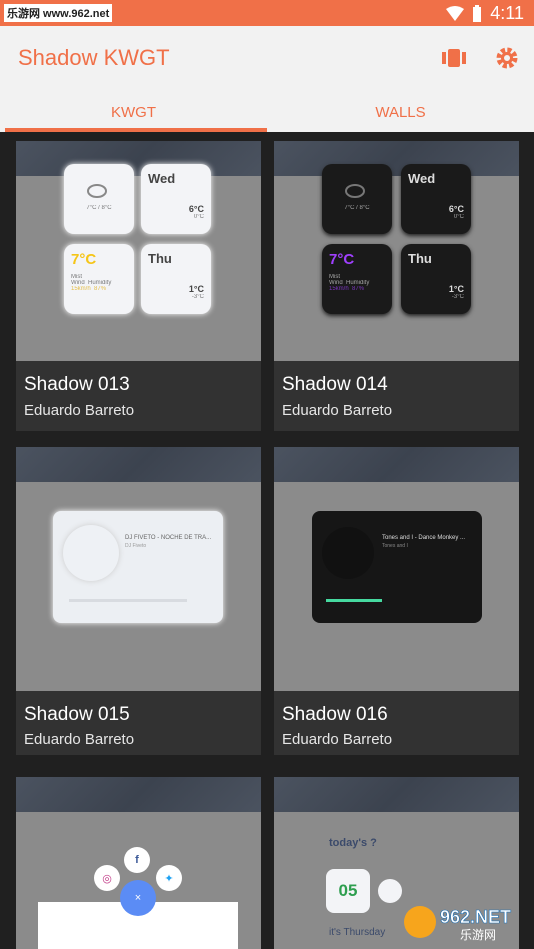 The width and height of the screenshot is (534, 949). Describe the element at coordinates (107, 878) in the screenshot. I see `instagram-icon: ◎` at that location.